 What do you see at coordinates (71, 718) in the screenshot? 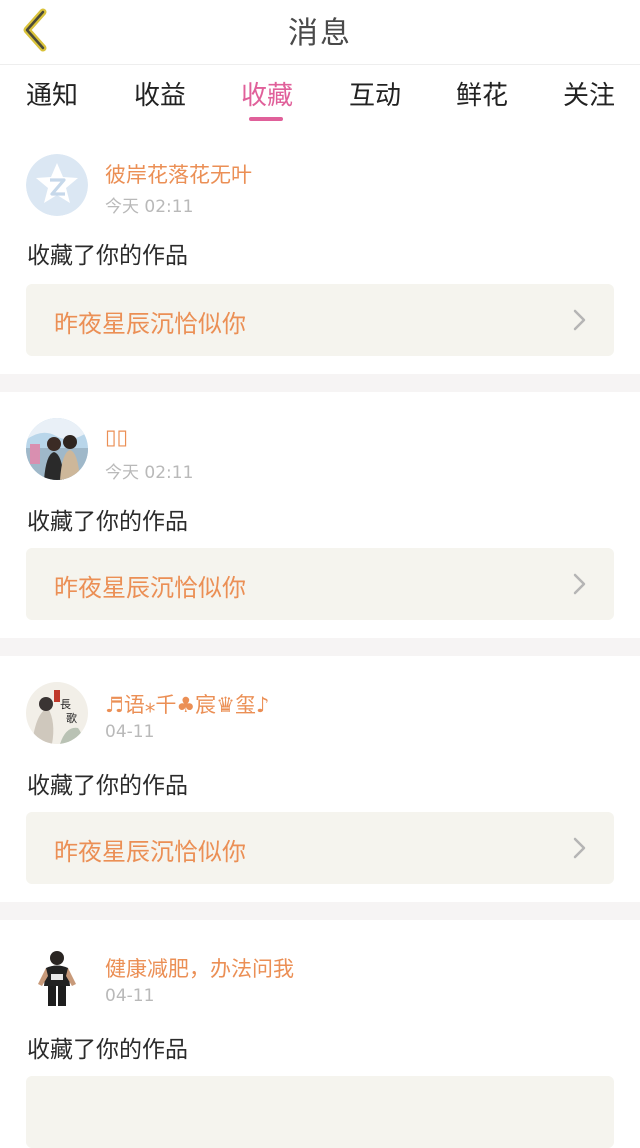
I see `svg-text: 歌` at bounding box center [71, 718].